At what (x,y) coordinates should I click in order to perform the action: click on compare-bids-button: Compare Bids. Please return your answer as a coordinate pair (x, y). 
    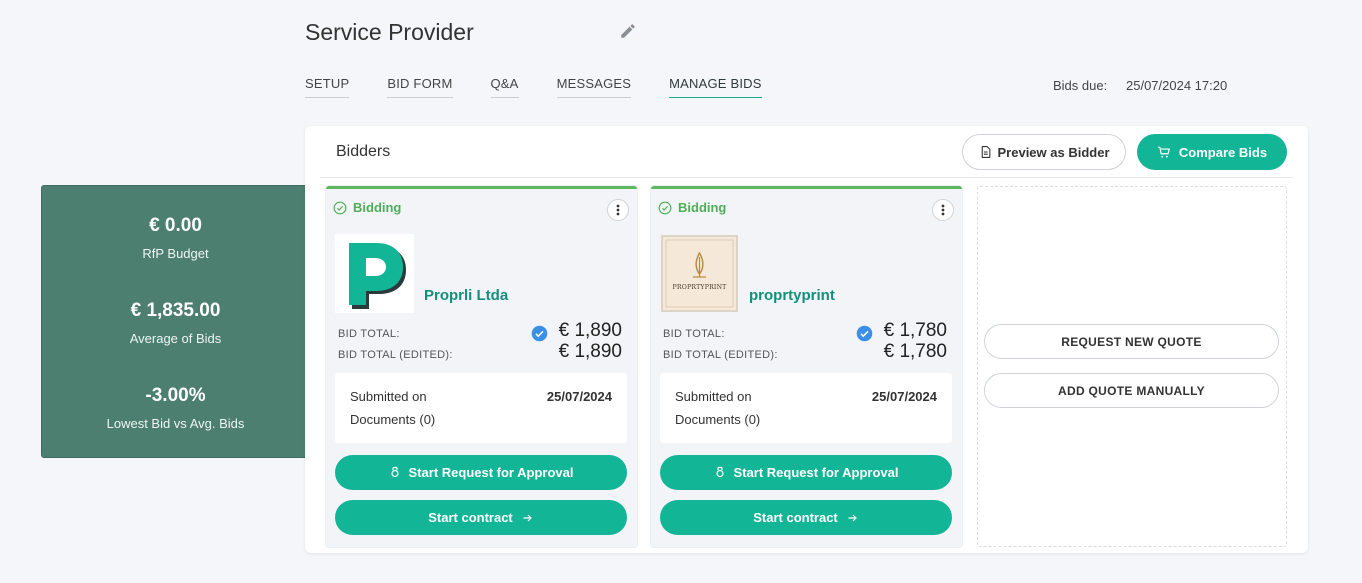
    Looking at the image, I should click on (1212, 152).